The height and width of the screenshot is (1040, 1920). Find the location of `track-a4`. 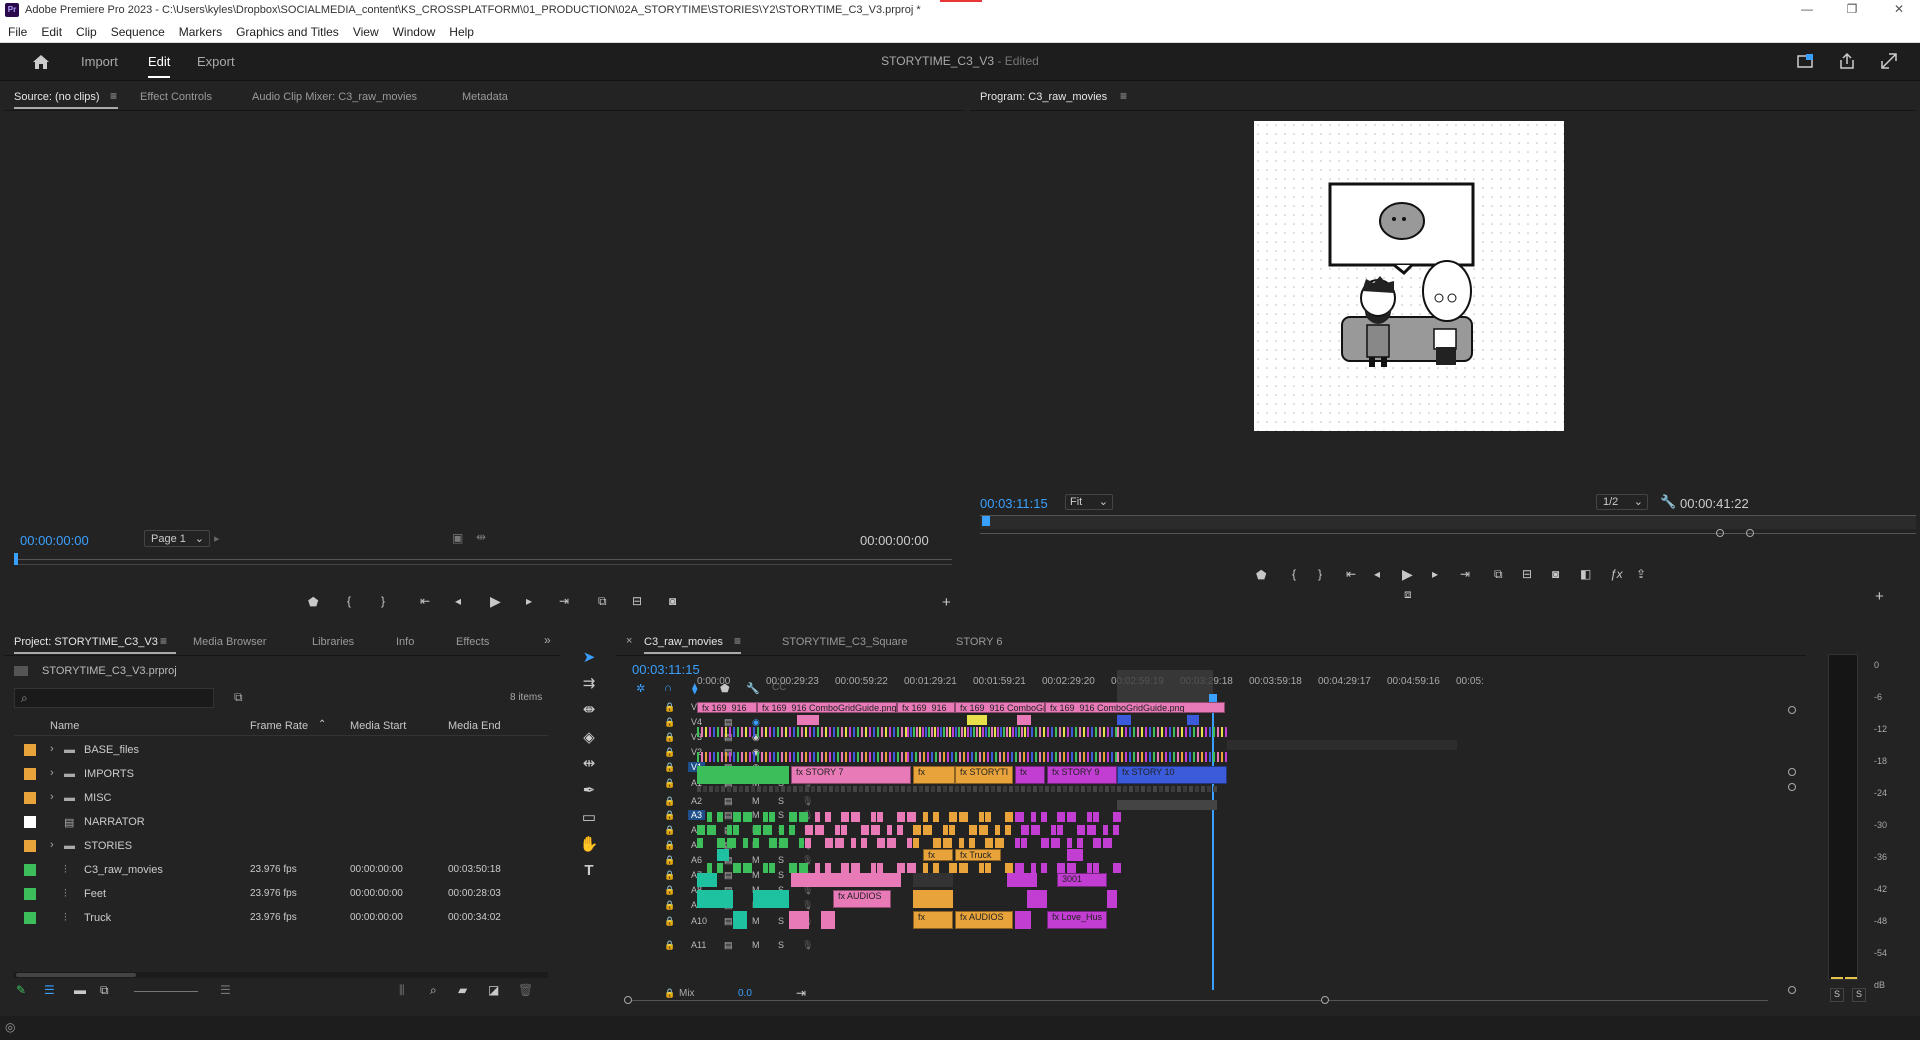

track-a4 is located at coordinates (1077, 817).